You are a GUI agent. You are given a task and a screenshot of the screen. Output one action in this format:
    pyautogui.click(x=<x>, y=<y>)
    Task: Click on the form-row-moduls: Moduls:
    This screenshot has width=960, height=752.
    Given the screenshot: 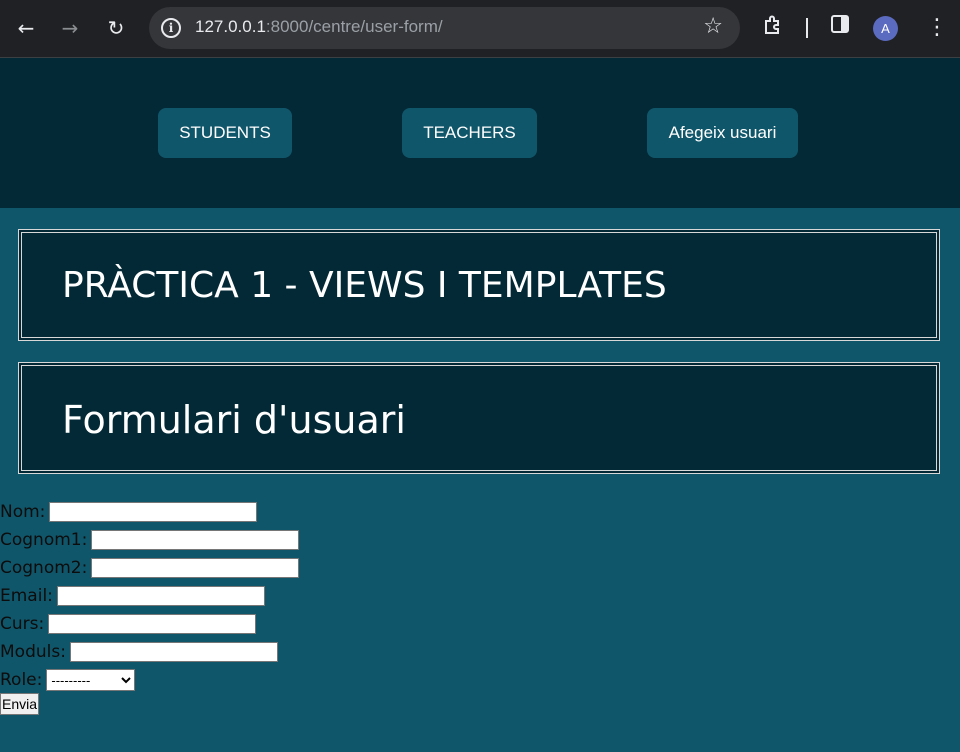 What is the action you would take?
    pyautogui.click(x=149, y=652)
    